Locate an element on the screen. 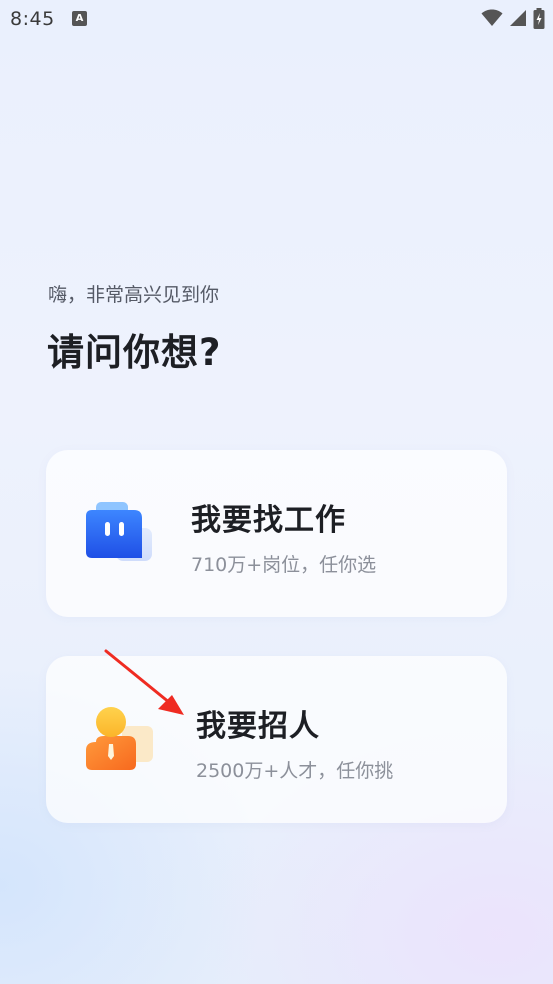 This screenshot has height=984, width=553. find-job-title: 我要找工作 is located at coordinates (268, 520).